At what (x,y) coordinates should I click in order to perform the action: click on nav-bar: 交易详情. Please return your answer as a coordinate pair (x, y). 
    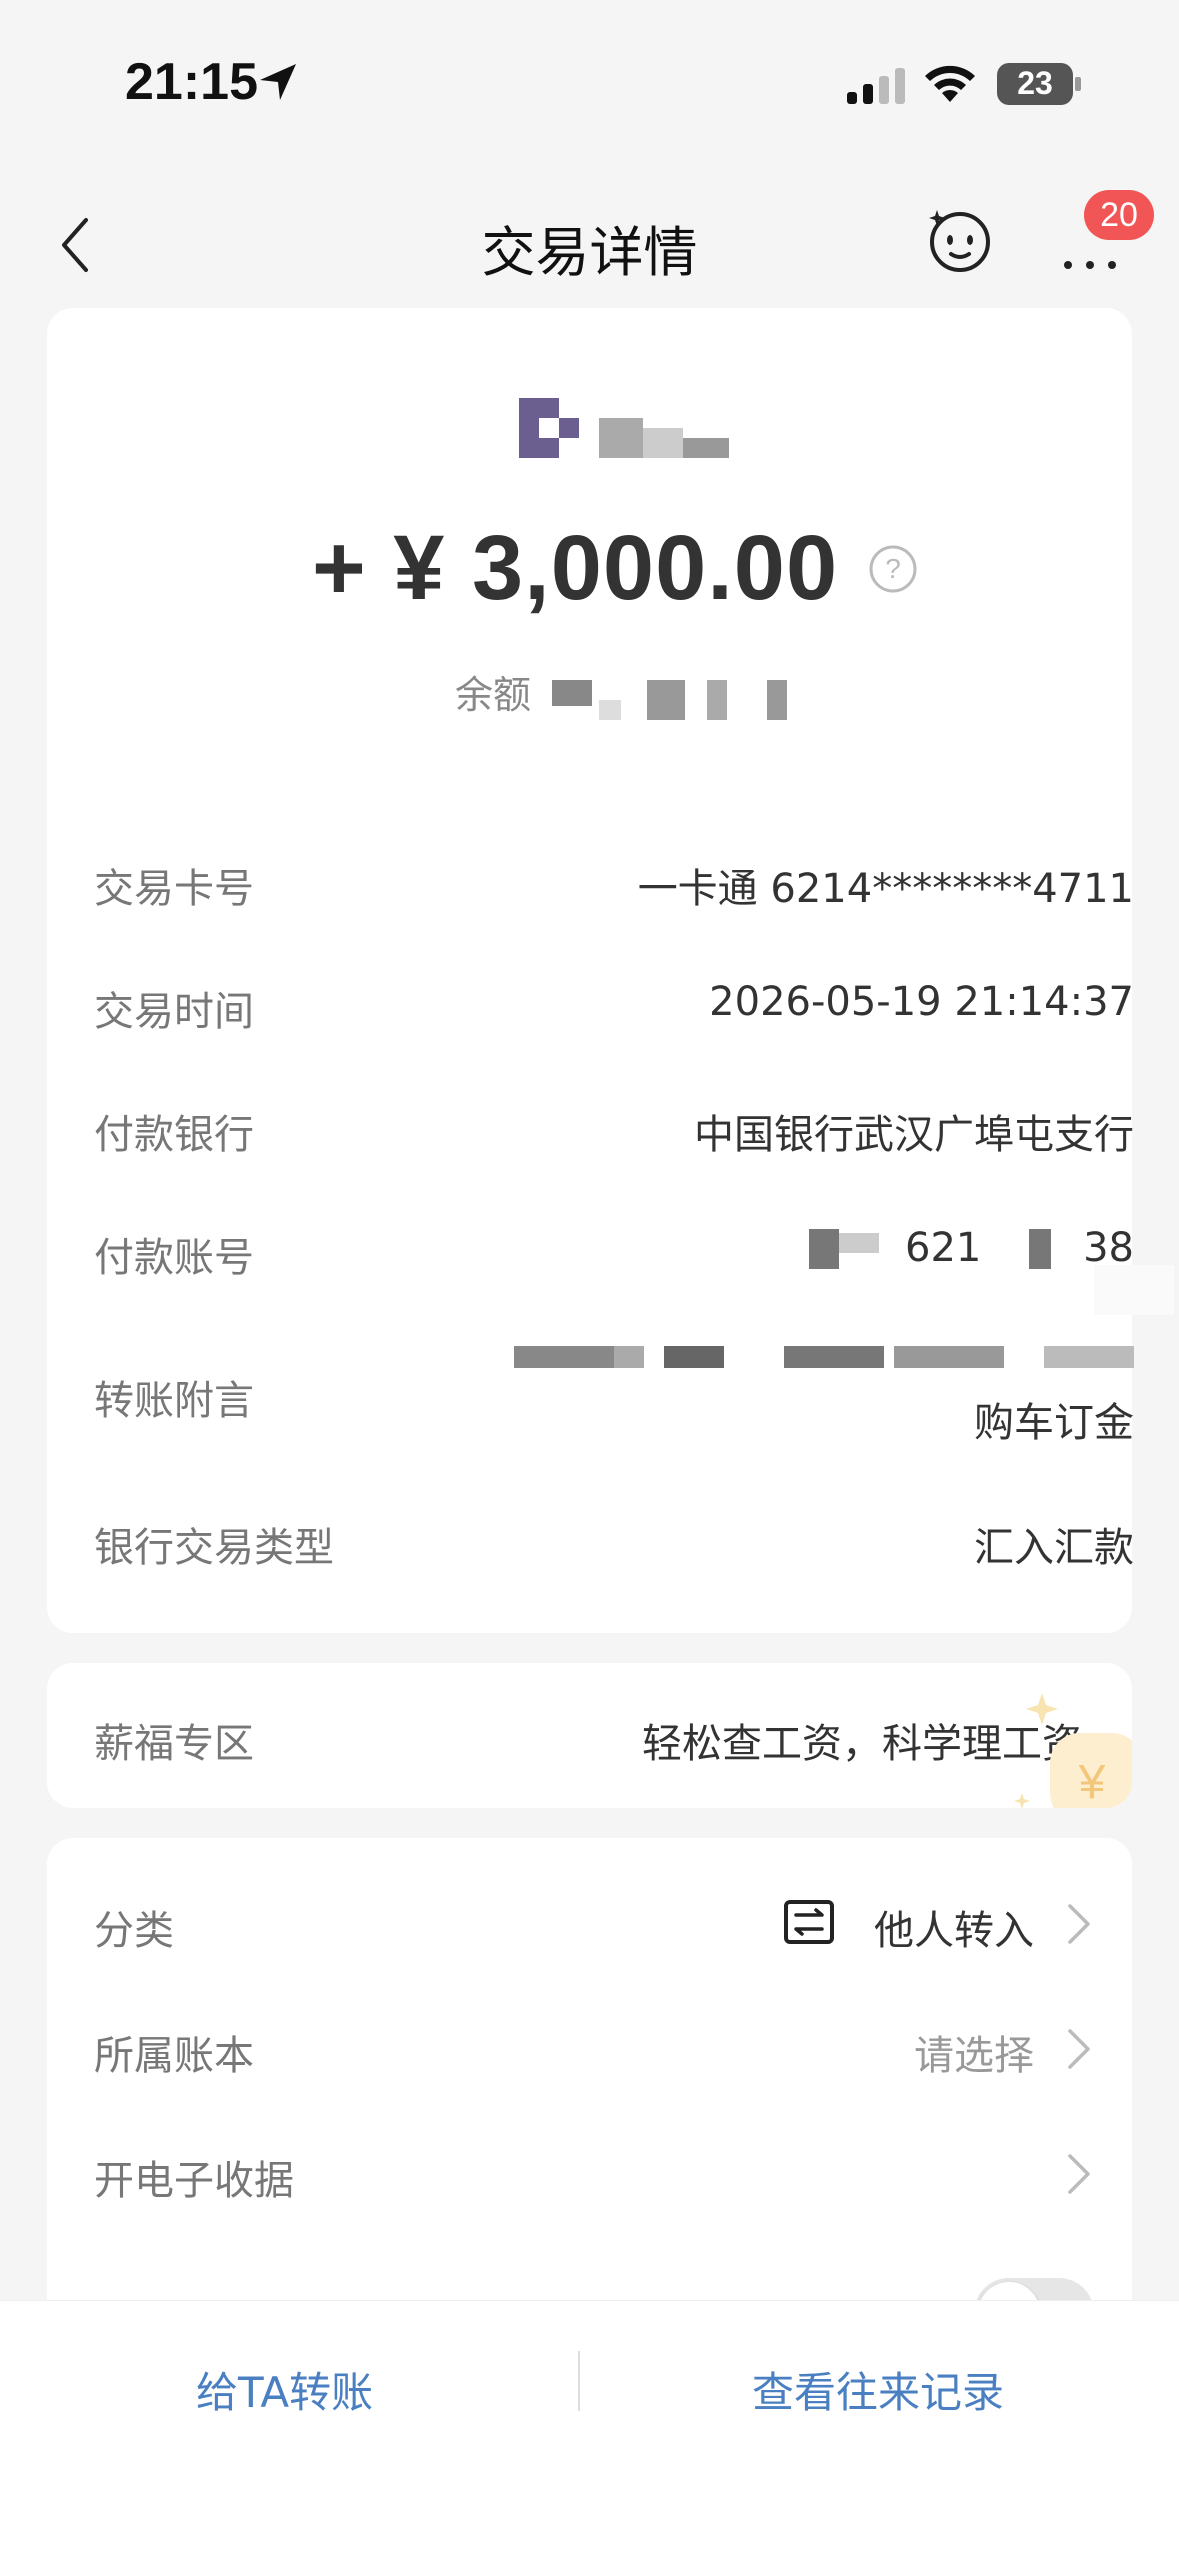
    Looking at the image, I should click on (589, 245).